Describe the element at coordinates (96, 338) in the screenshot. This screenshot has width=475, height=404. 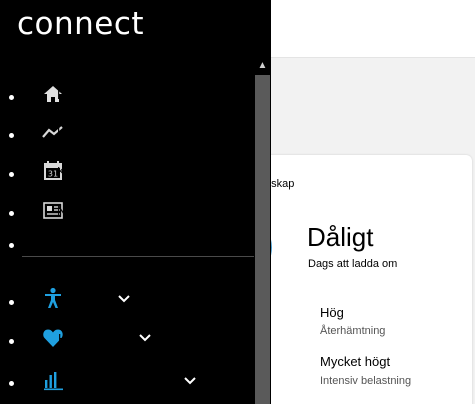
I see `sidebar-item-label: Hälsostatistik` at that location.